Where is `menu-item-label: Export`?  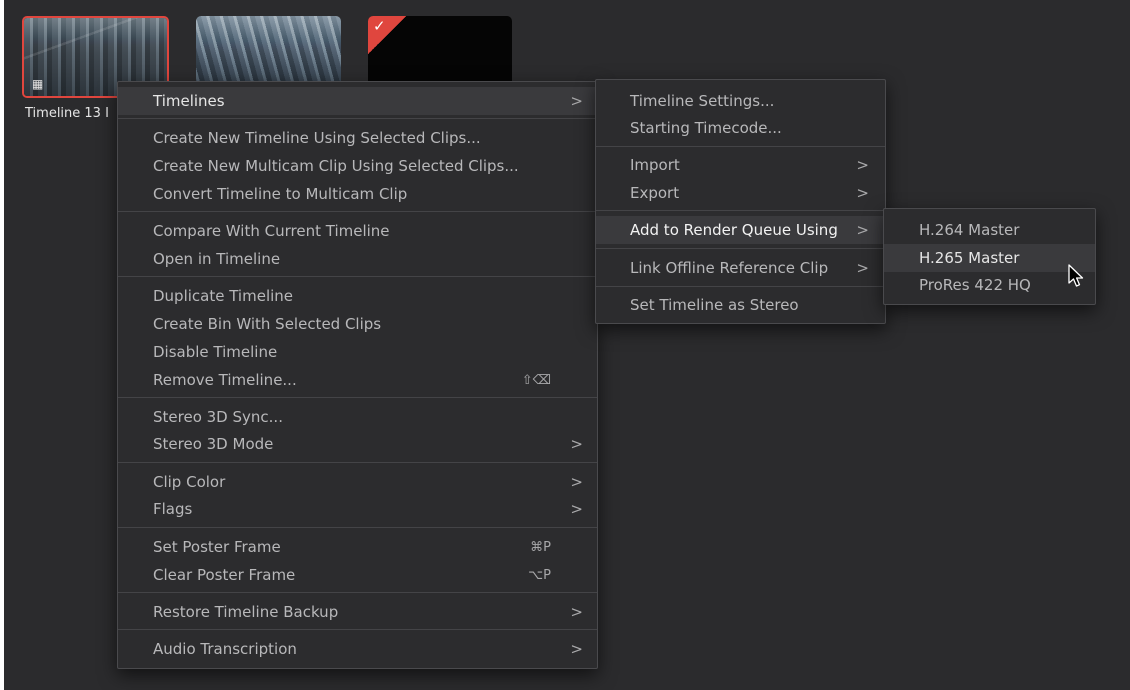 menu-item-label: Export is located at coordinates (655, 193).